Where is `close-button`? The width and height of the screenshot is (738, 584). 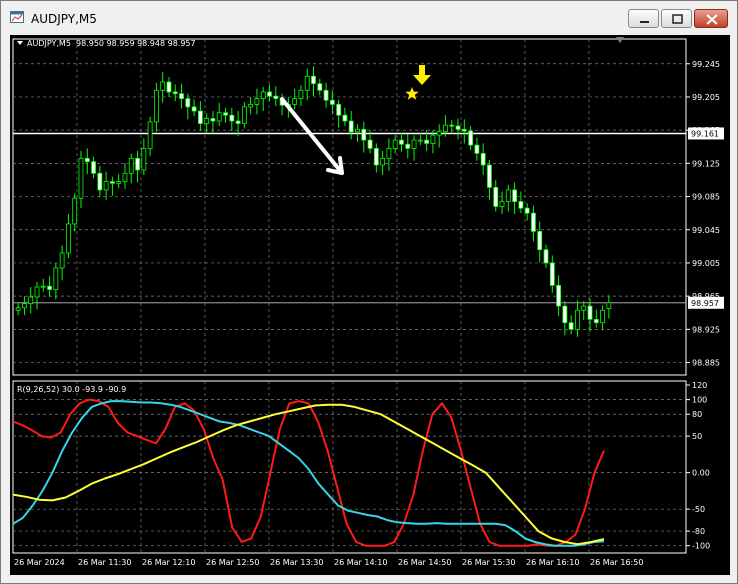 close-button is located at coordinates (711, 18).